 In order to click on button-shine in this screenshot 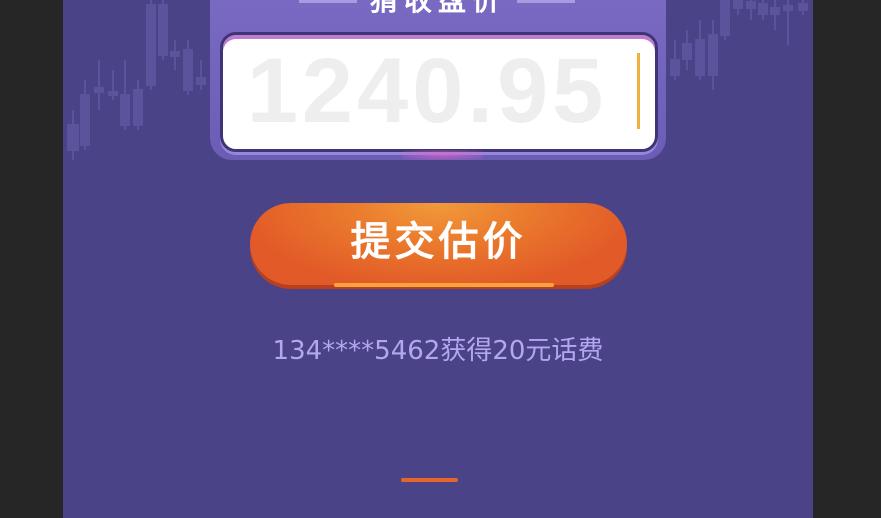, I will do `click(444, 285)`.